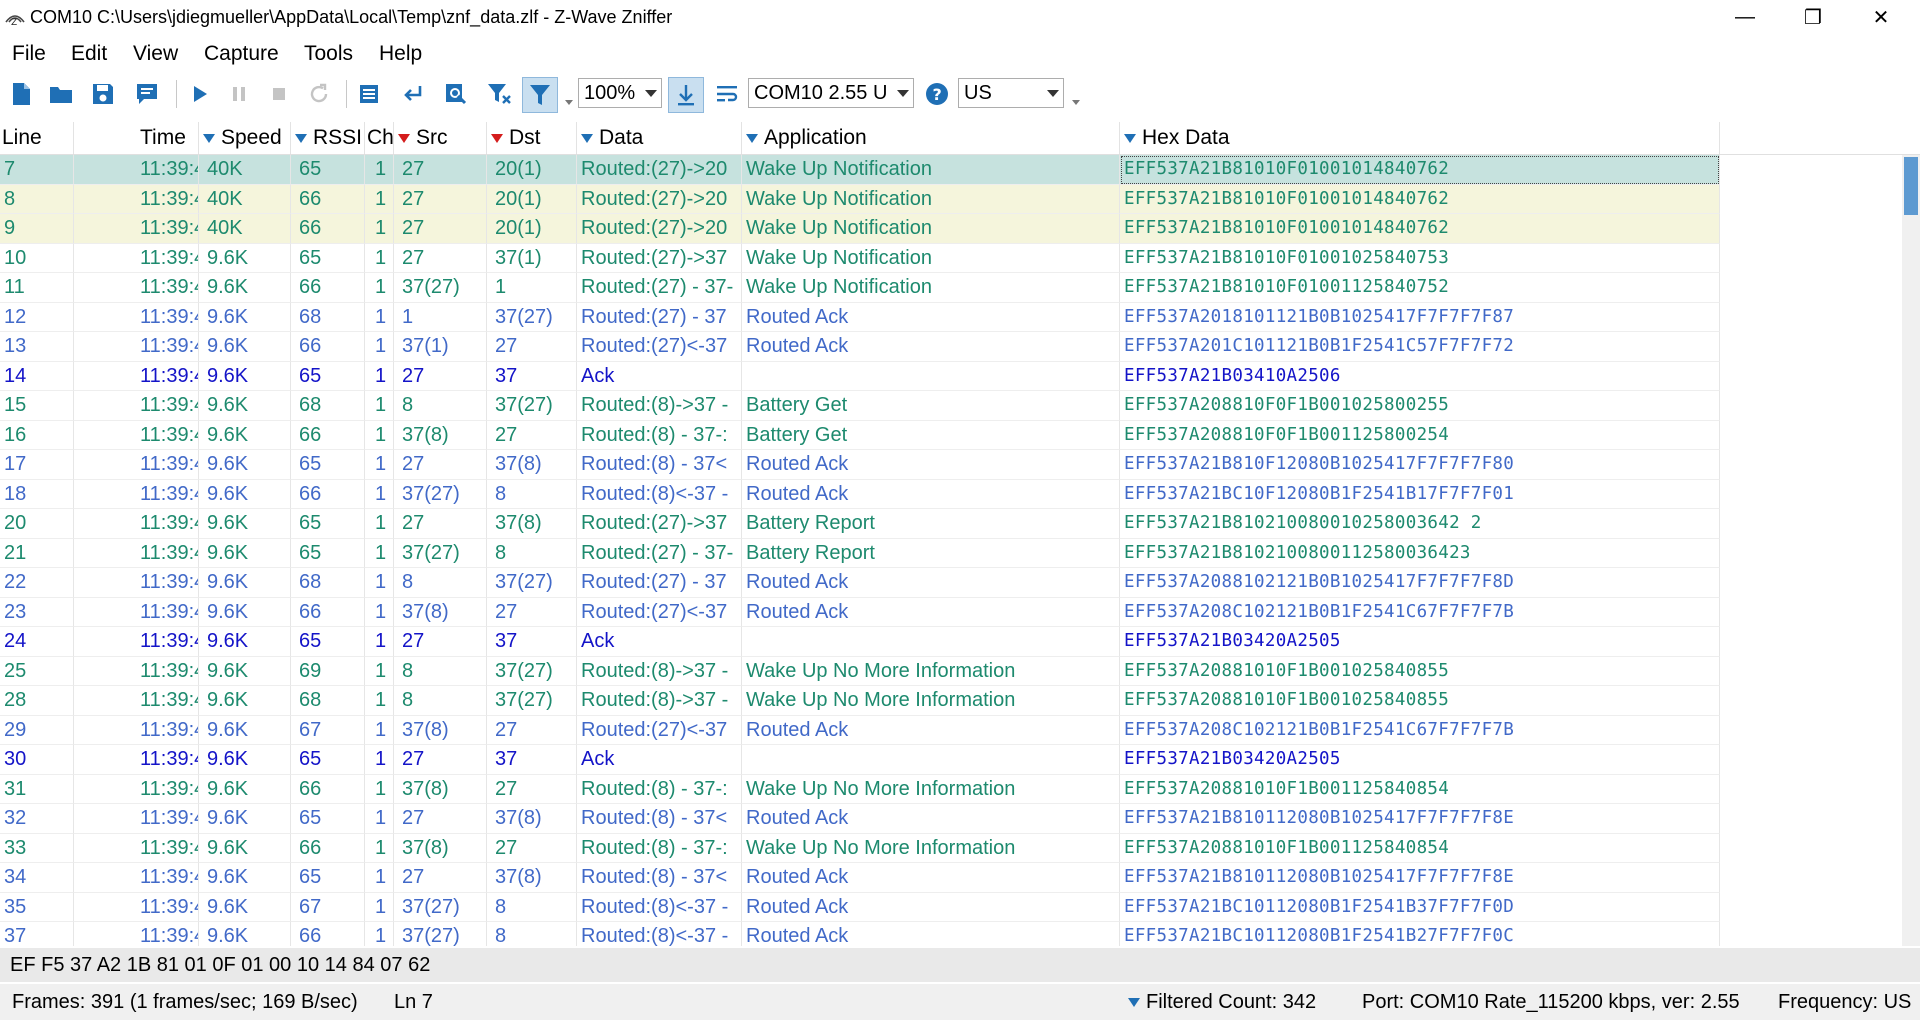  What do you see at coordinates (499, 94) in the screenshot?
I see `clear-filter-button` at bounding box center [499, 94].